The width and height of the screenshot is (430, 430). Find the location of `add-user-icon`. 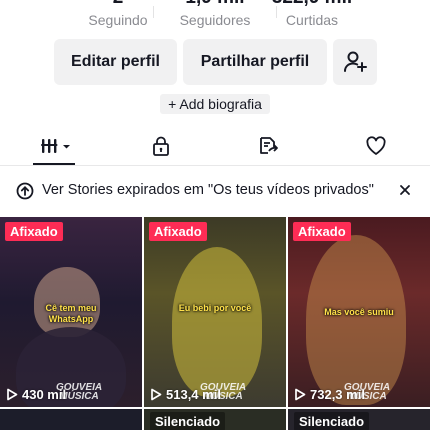

add-user-icon is located at coordinates (355, 61).